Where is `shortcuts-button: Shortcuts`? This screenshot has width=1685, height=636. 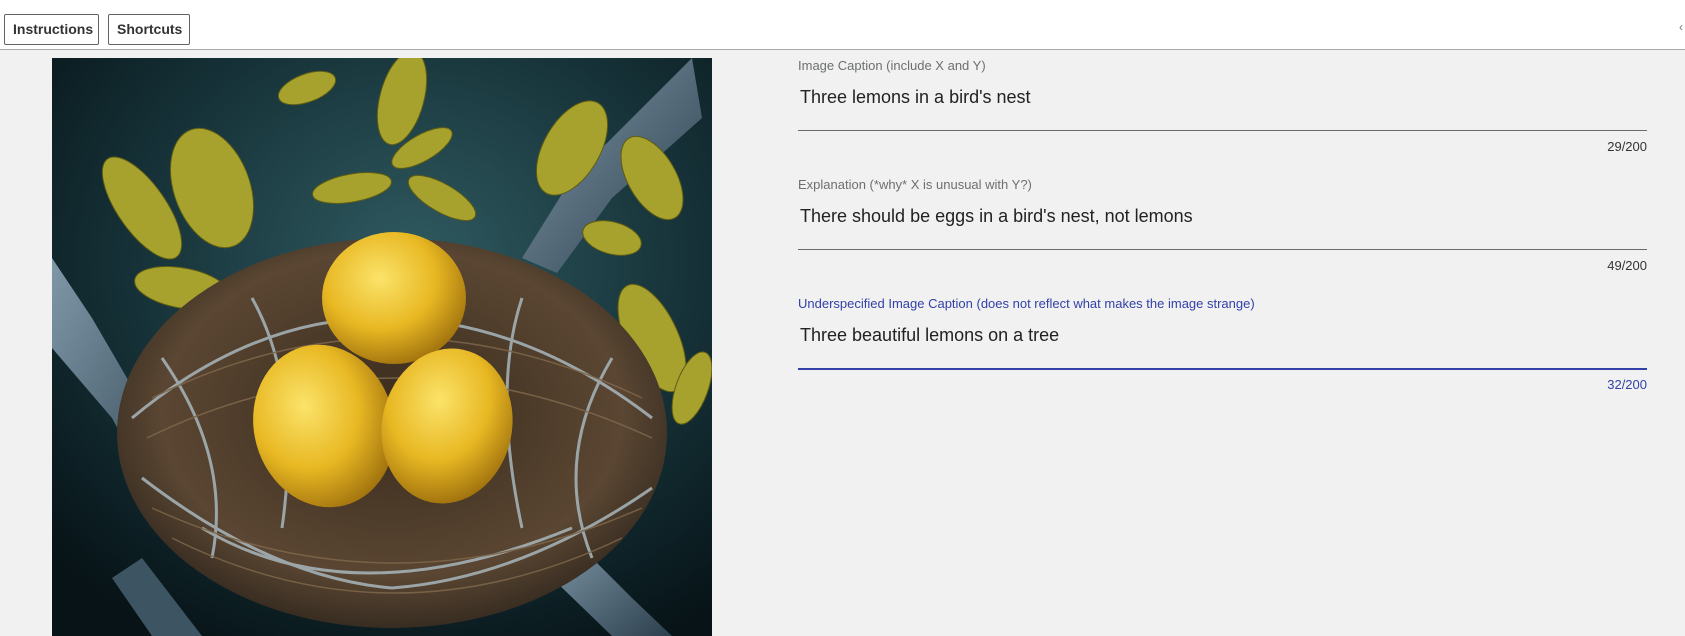
shortcuts-button: Shortcuts is located at coordinates (149, 29).